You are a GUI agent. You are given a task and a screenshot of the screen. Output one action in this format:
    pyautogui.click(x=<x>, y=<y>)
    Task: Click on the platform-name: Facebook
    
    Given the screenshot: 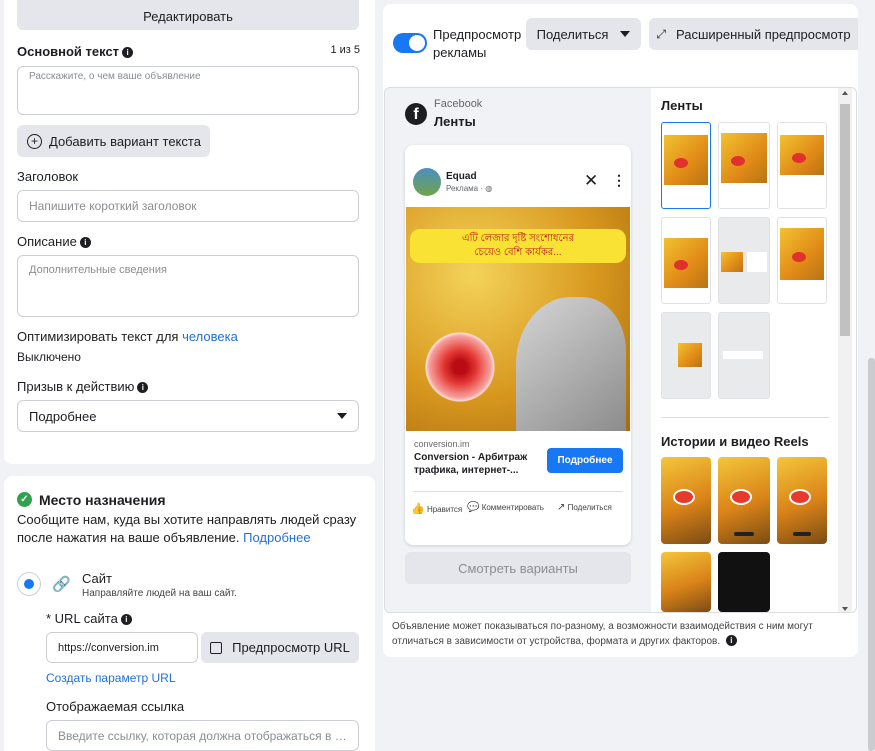 What is the action you would take?
    pyautogui.click(x=458, y=104)
    